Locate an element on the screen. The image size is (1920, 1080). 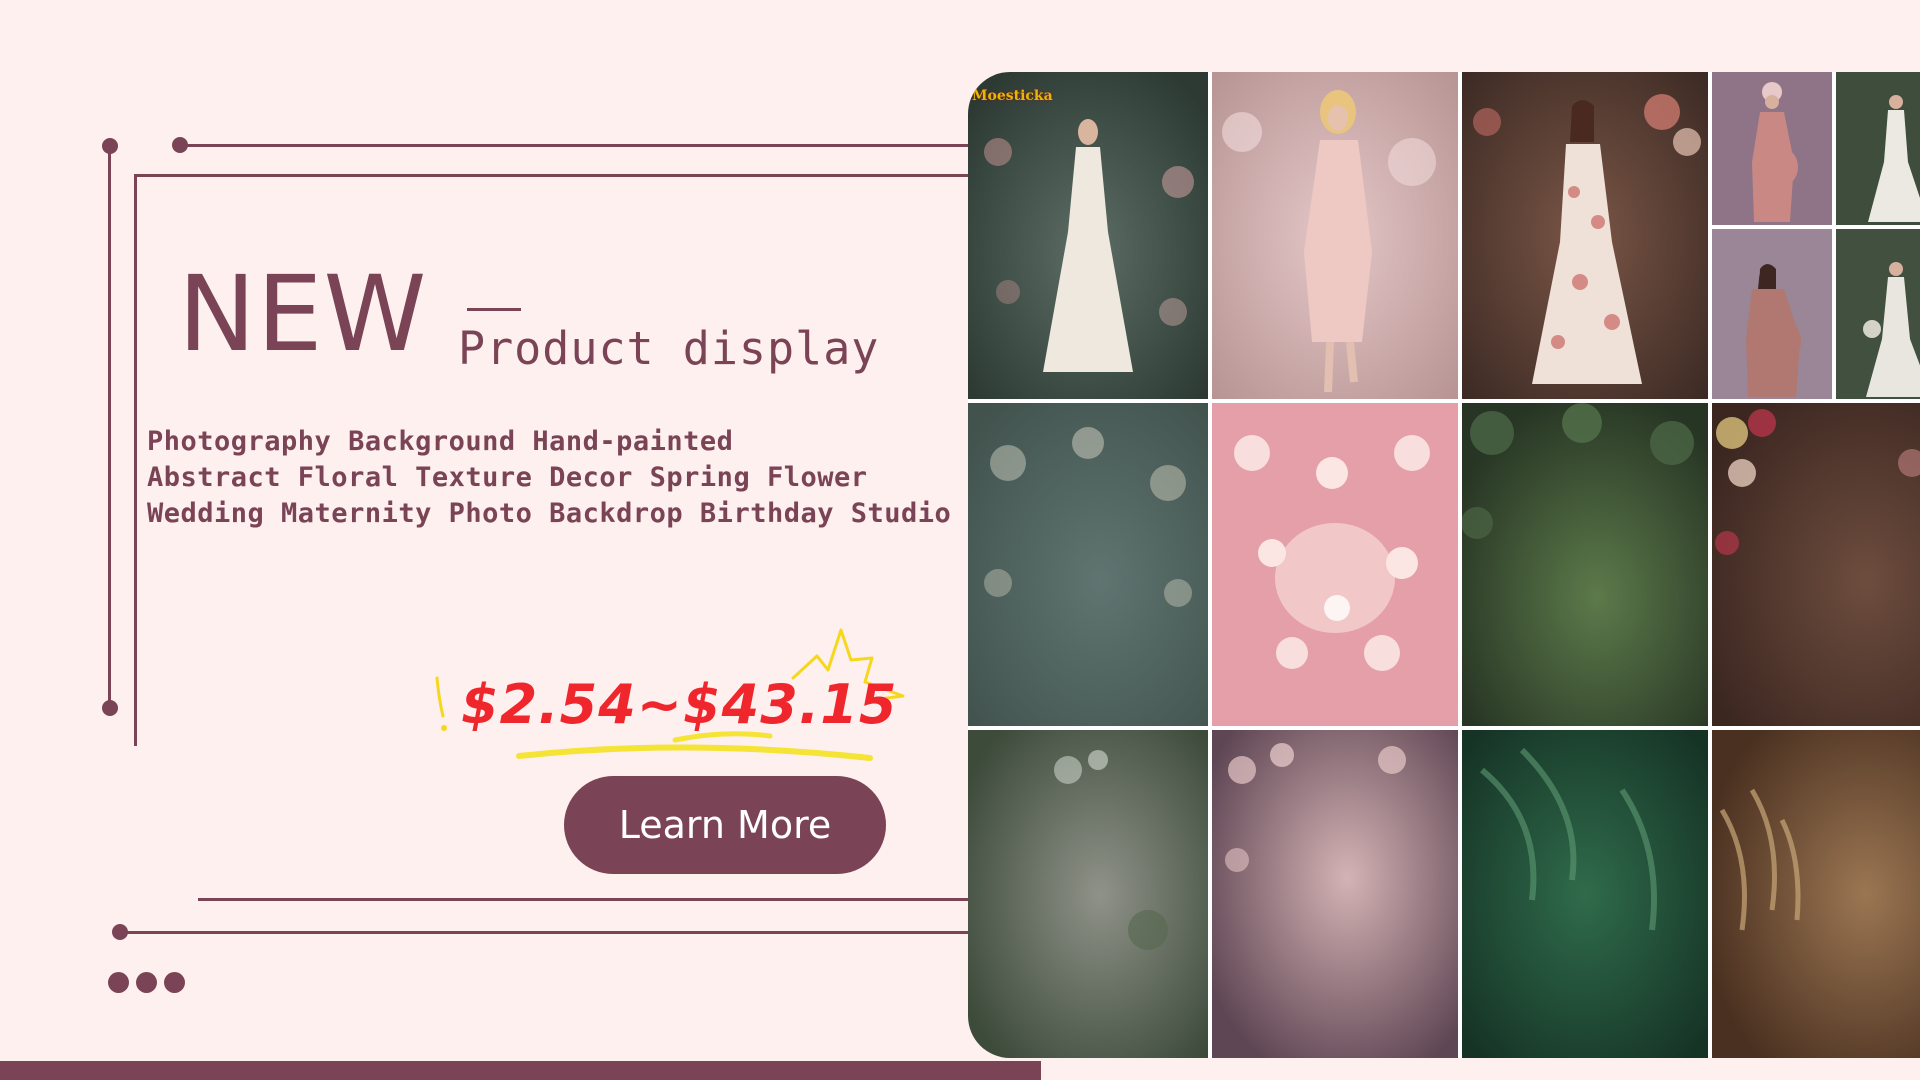
gallery-tile-pink-blossom-texture is located at coordinates (1335, 564).